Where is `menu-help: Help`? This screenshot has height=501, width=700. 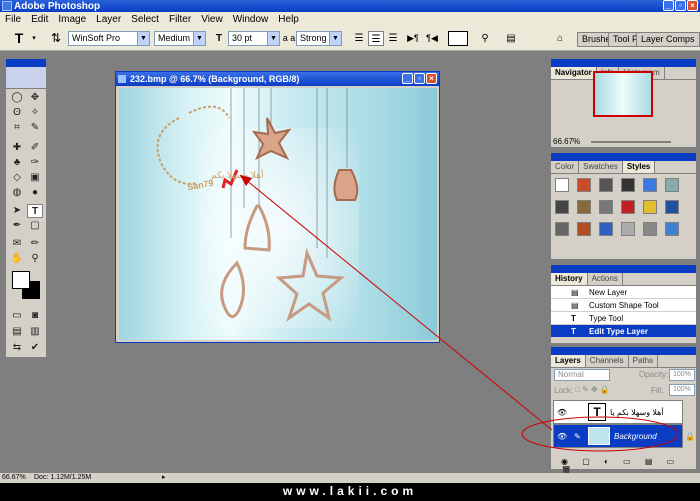
menu-help: Help is located at coordinates (288, 19).